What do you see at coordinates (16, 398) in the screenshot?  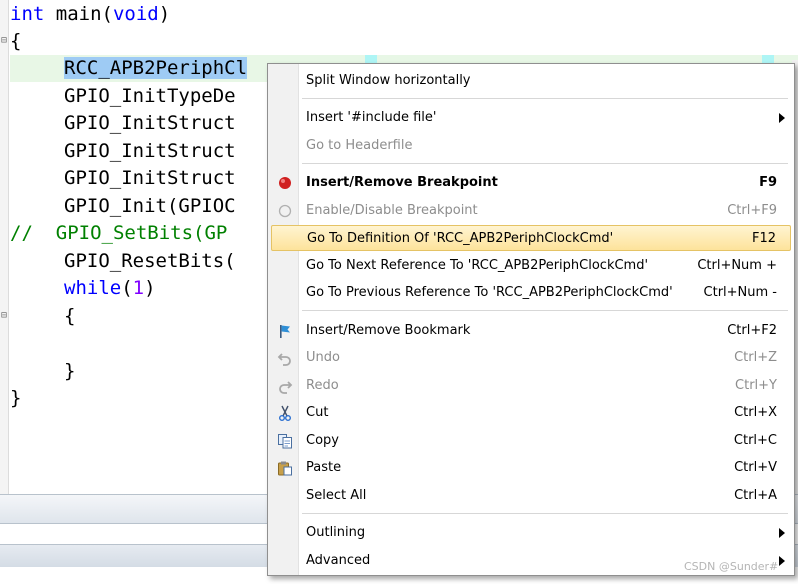 I see `code-line-14: }` at bounding box center [16, 398].